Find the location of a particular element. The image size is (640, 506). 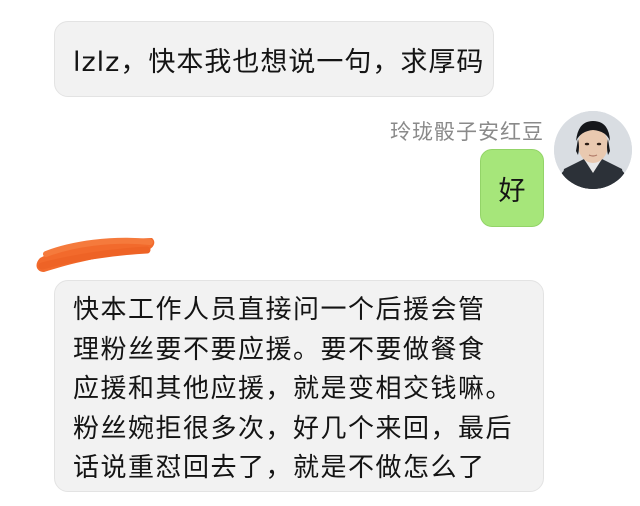

received-message-bubble: lzlz，快本我也想说一句，求厚码 is located at coordinates (274, 59).